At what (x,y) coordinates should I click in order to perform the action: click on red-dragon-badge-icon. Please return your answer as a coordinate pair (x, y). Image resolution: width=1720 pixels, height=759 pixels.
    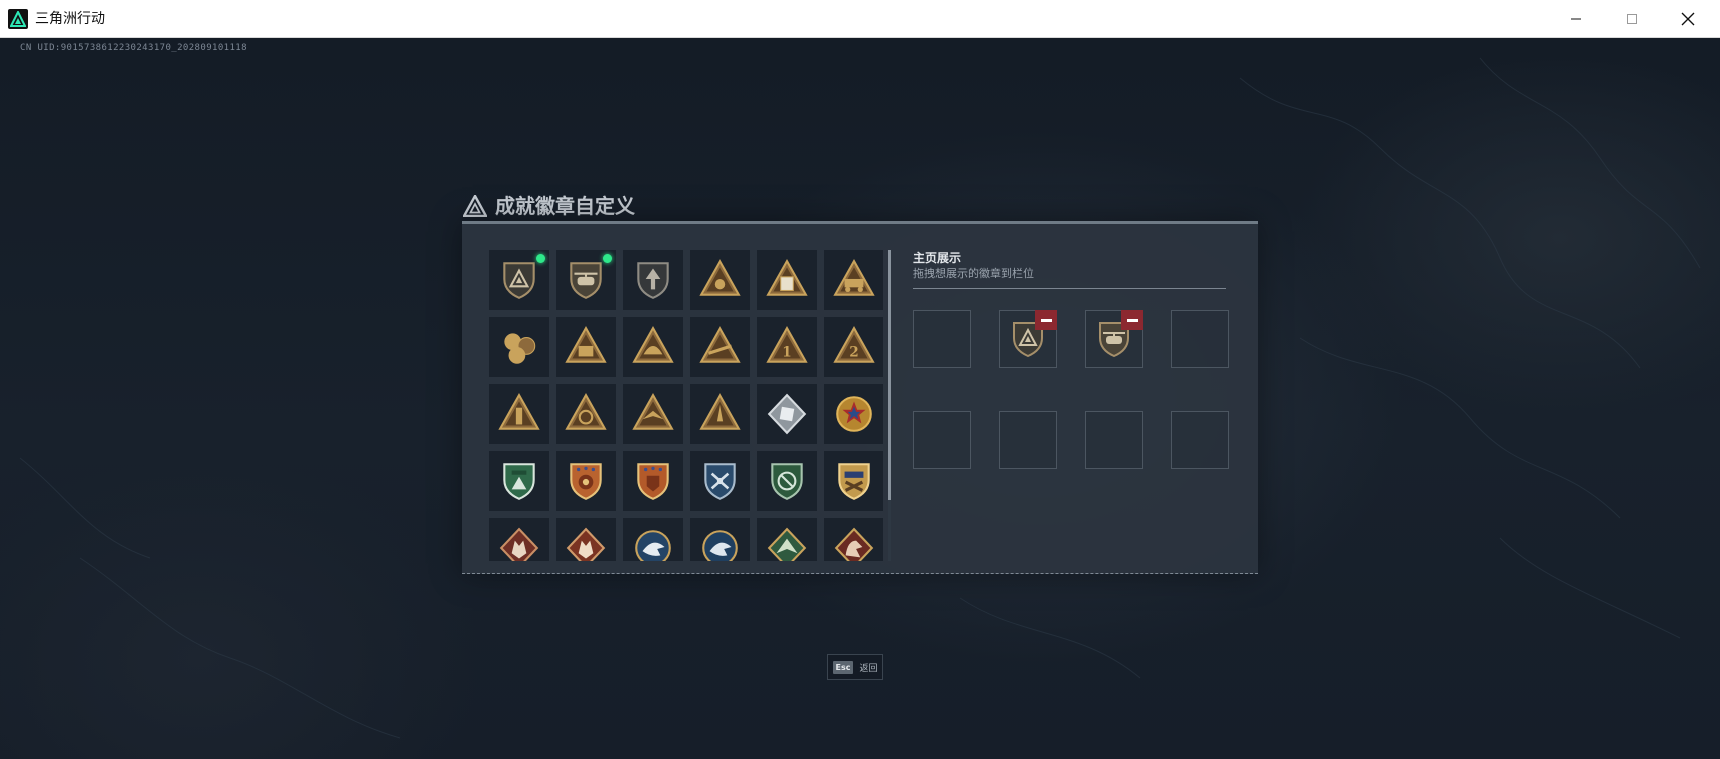
    Looking at the image, I should click on (854, 544).